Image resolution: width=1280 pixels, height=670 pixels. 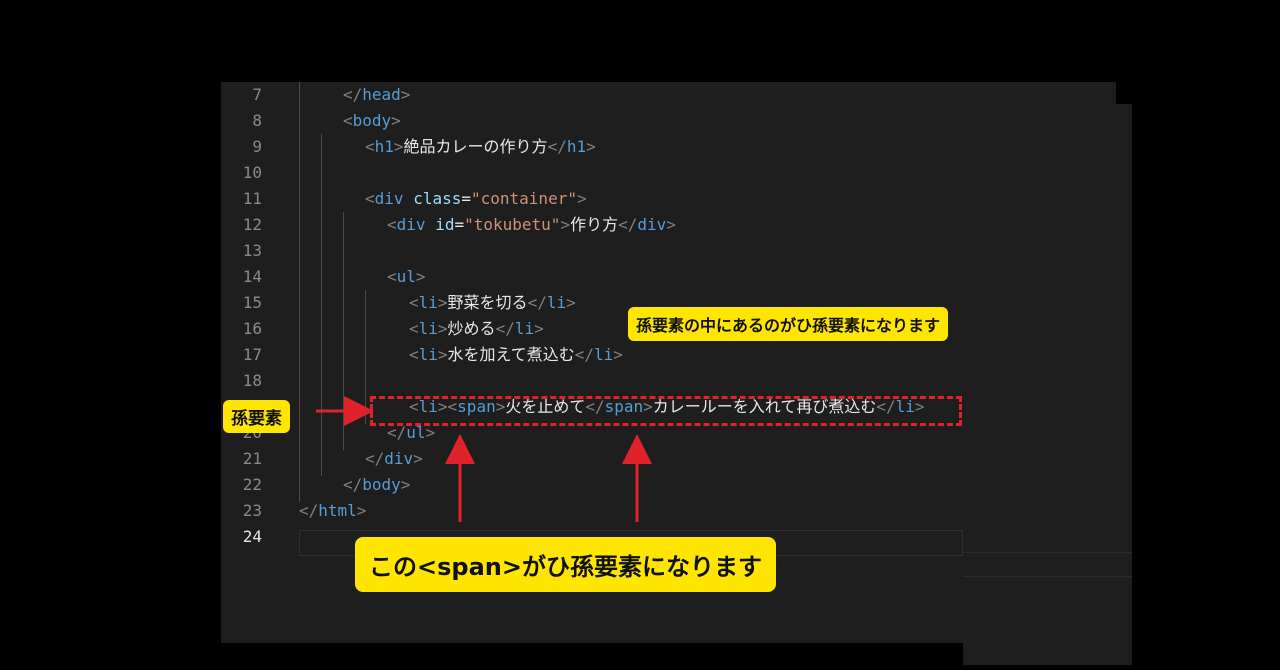 I want to click on great-grandchild-note: 孫要素の中にあるのがひ孫要素になります, so click(x=788, y=324).